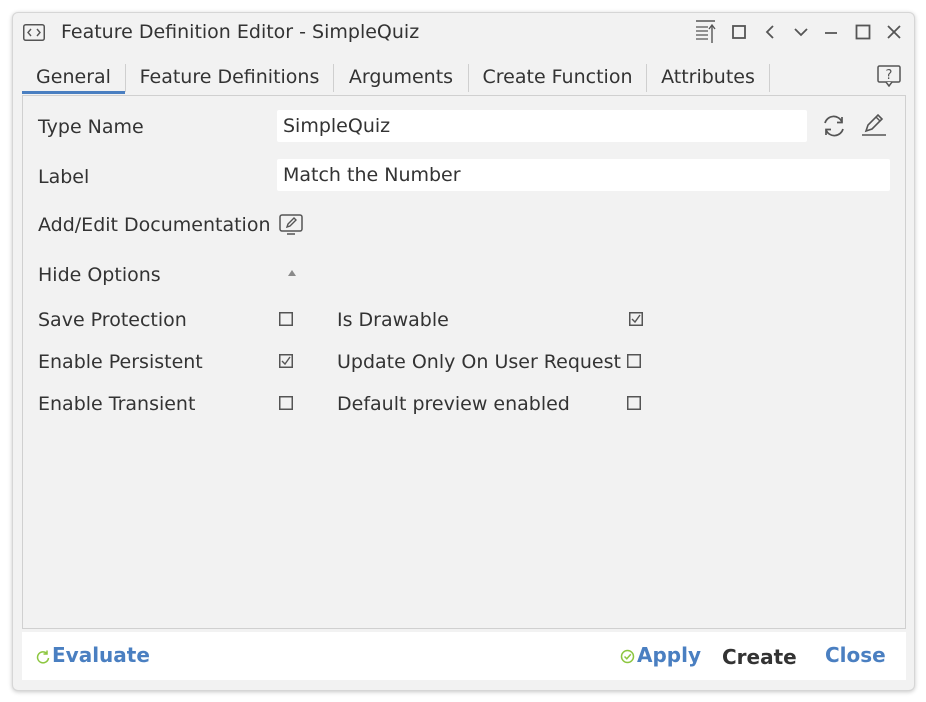 The width and height of the screenshot is (926, 702). I want to click on apply-label: Apply, so click(669, 655).